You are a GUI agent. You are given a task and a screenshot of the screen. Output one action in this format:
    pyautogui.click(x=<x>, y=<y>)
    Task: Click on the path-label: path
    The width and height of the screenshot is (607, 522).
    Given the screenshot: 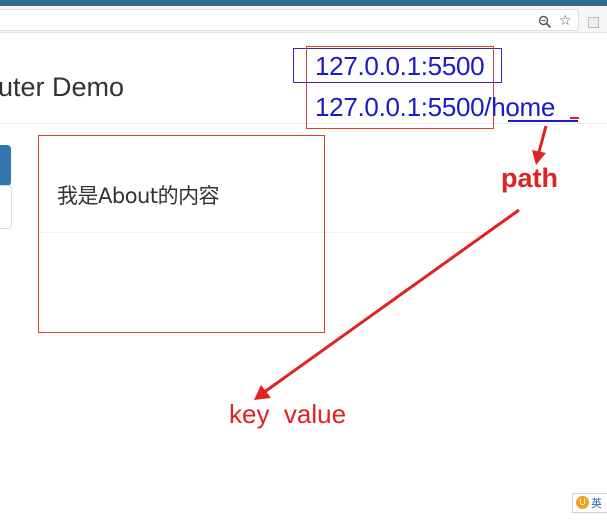 What is the action you would take?
    pyautogui.click(x=529, y=178)
    